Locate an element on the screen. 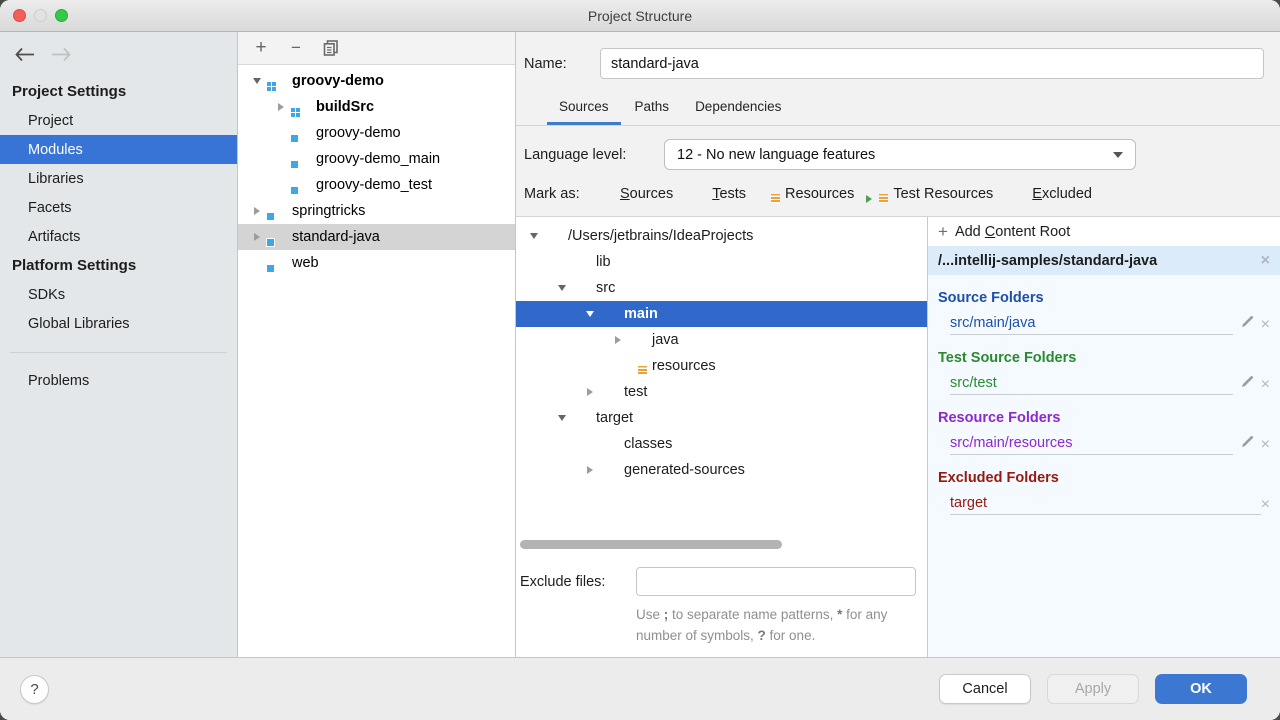 The width and height of the screenshot is (1280, 720). excluded-folders-group: Excluded Folders target is located at coordinates (1104, 490).